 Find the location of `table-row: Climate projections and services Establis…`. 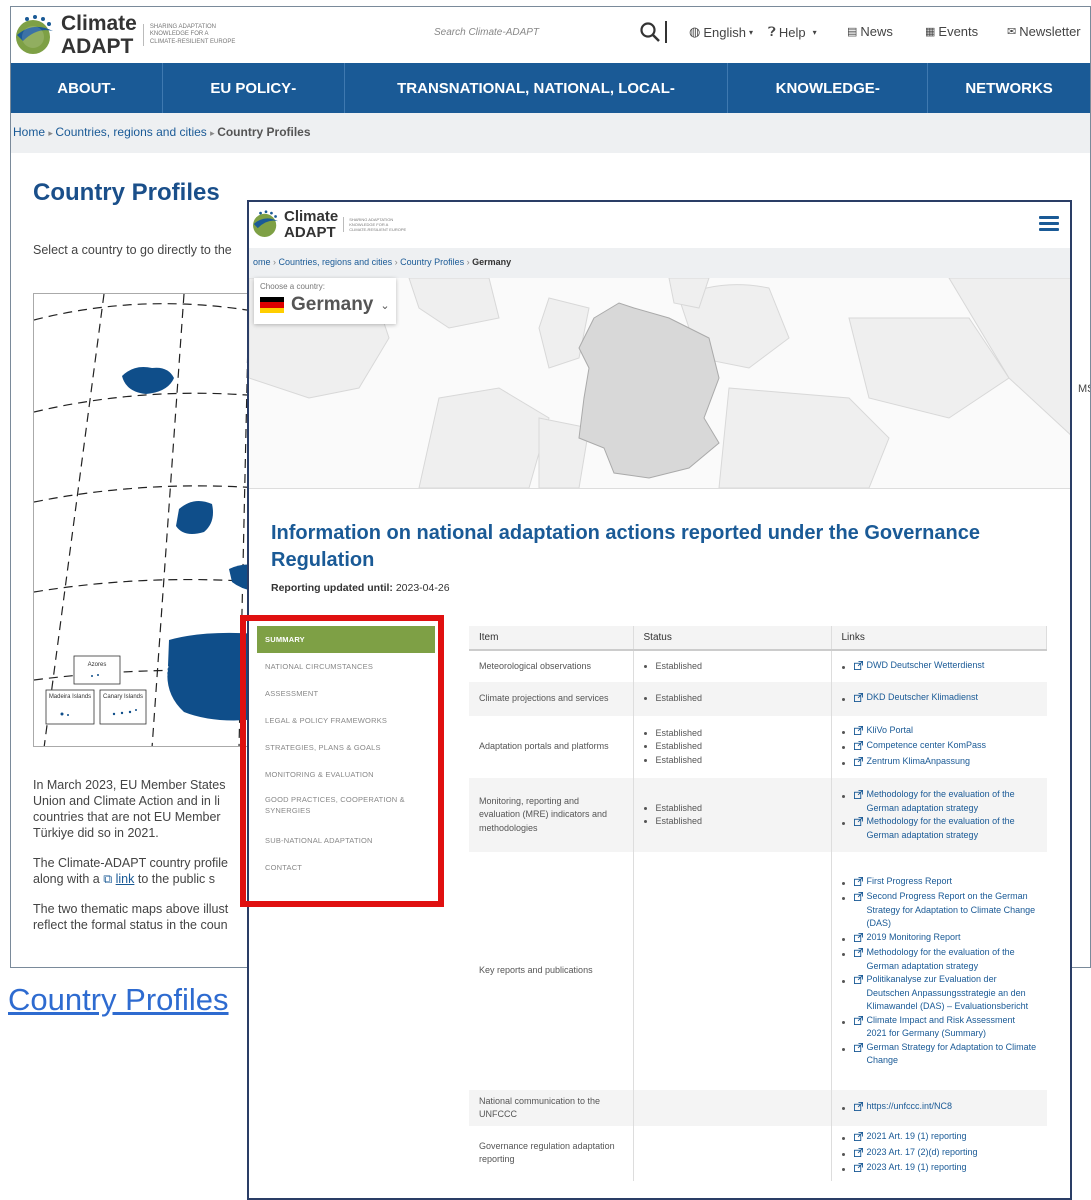

table-row: Climate projections and services Establis… is located at coordinates (758, 699).